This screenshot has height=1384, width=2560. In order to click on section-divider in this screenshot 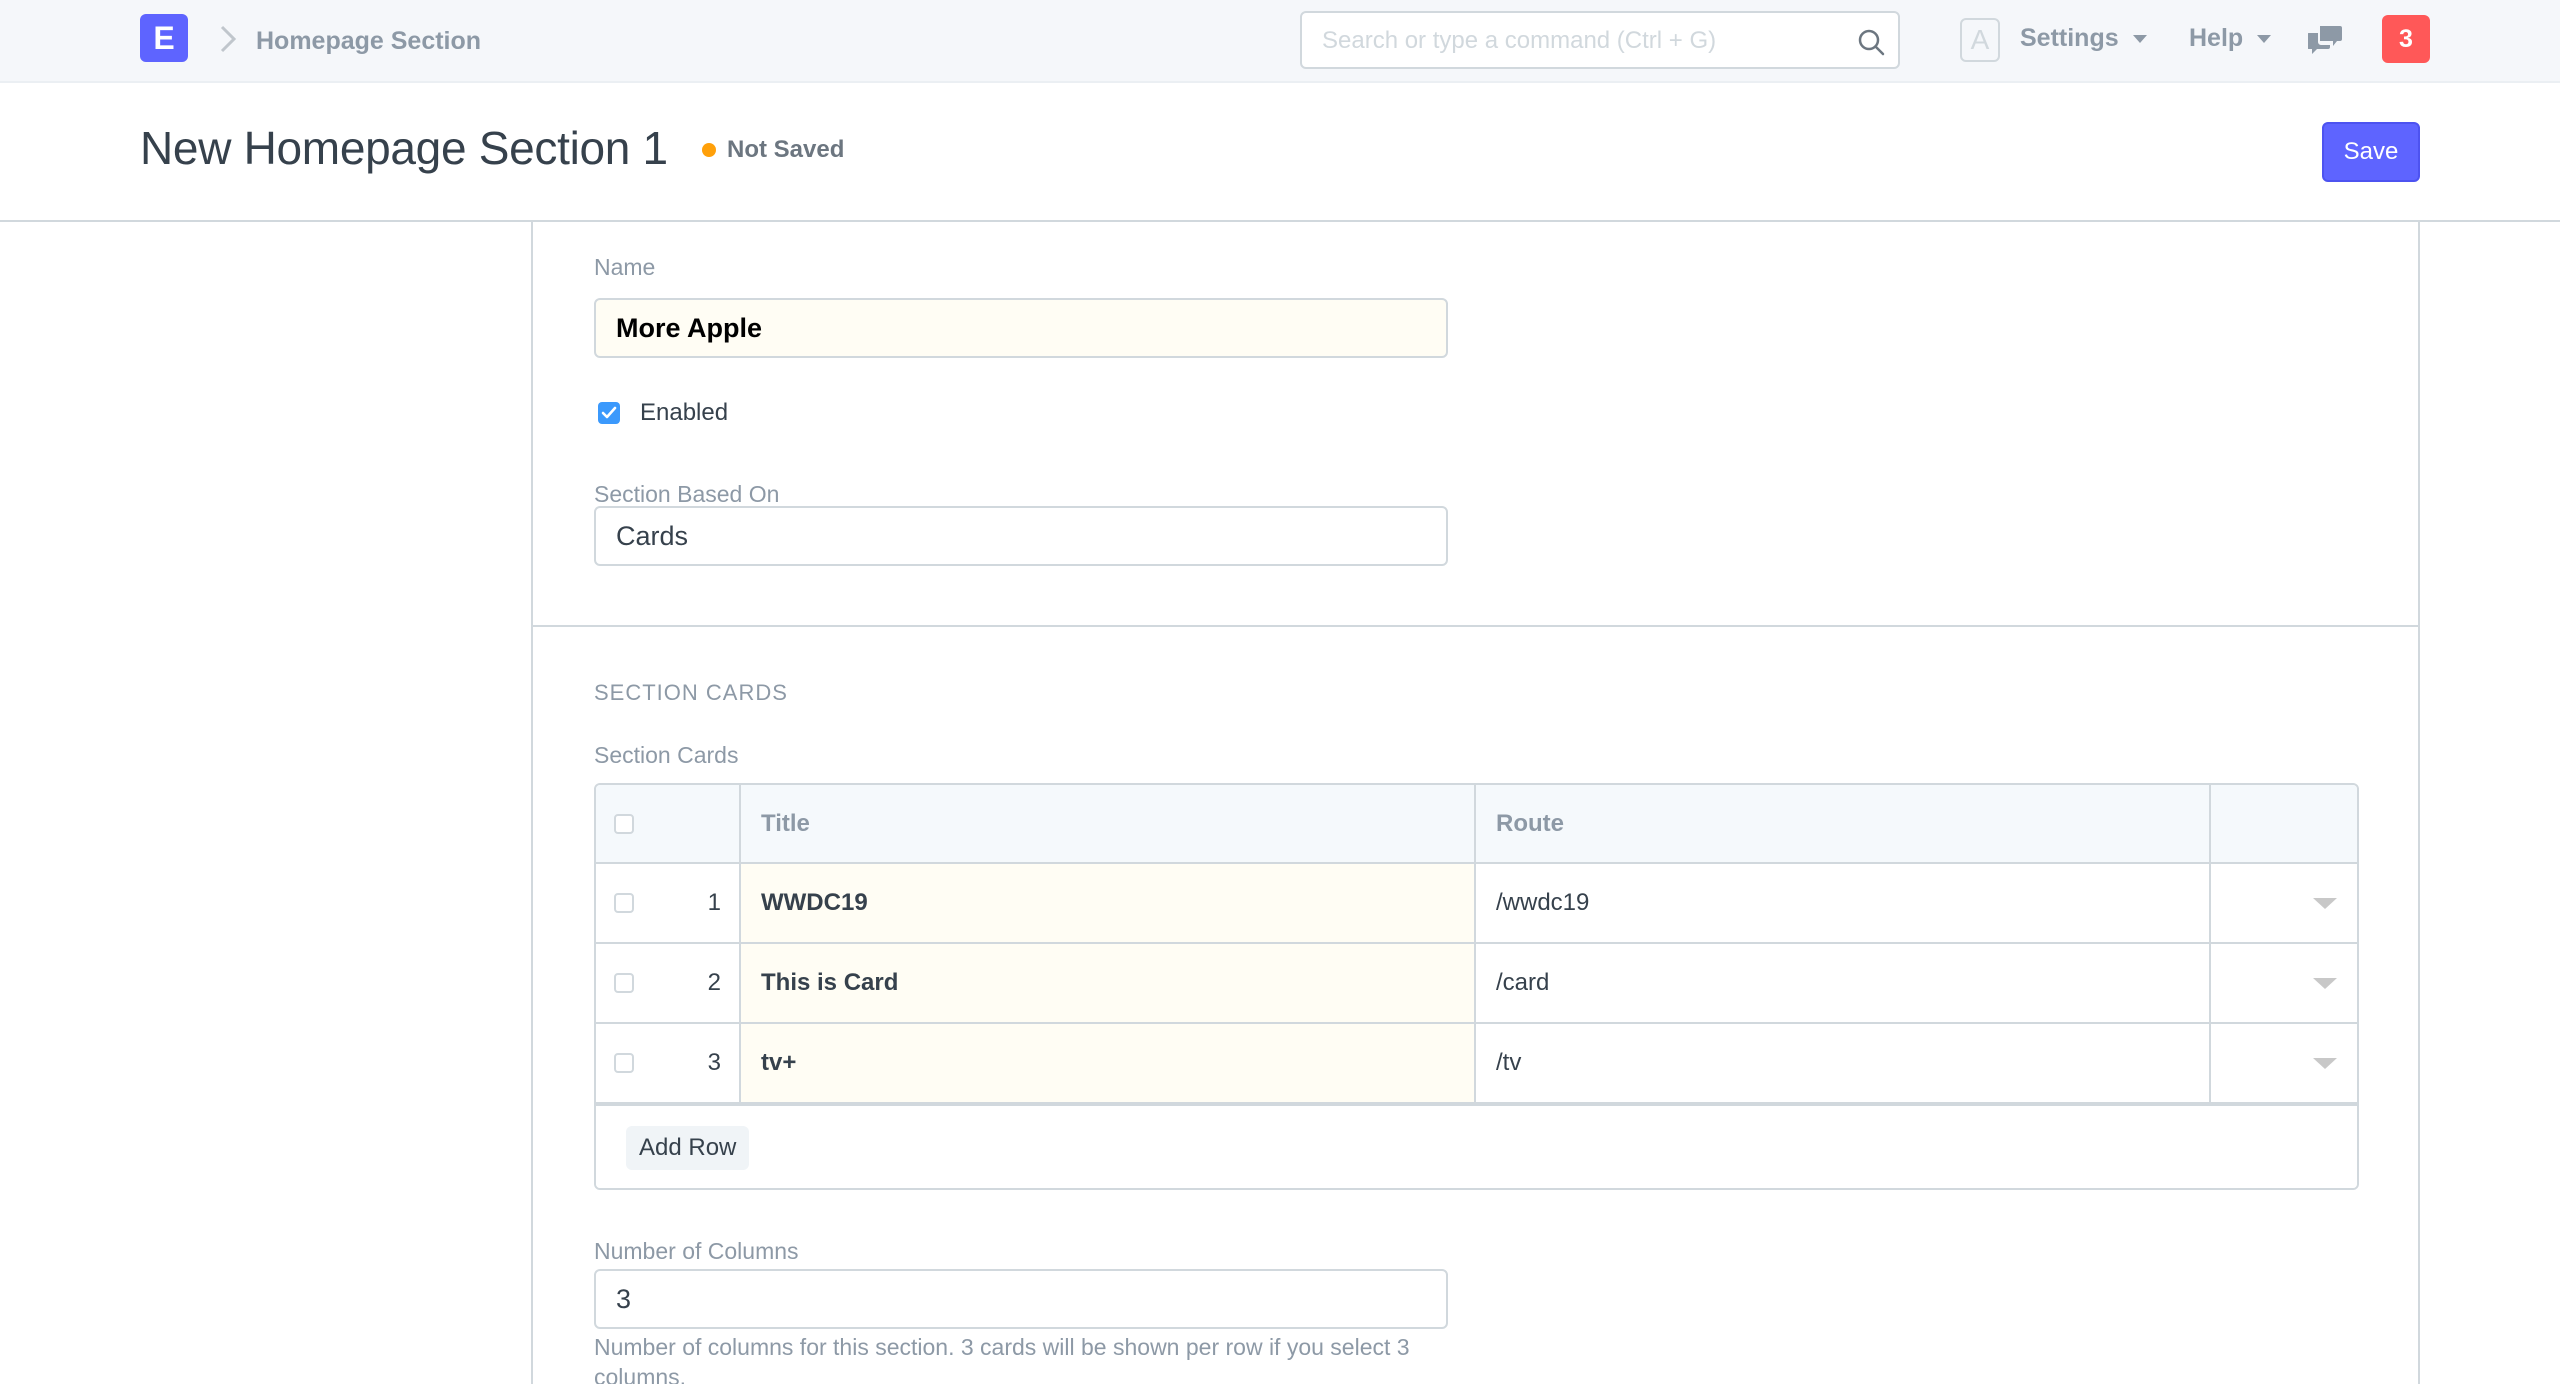, I will do `click(1475, 626)`.